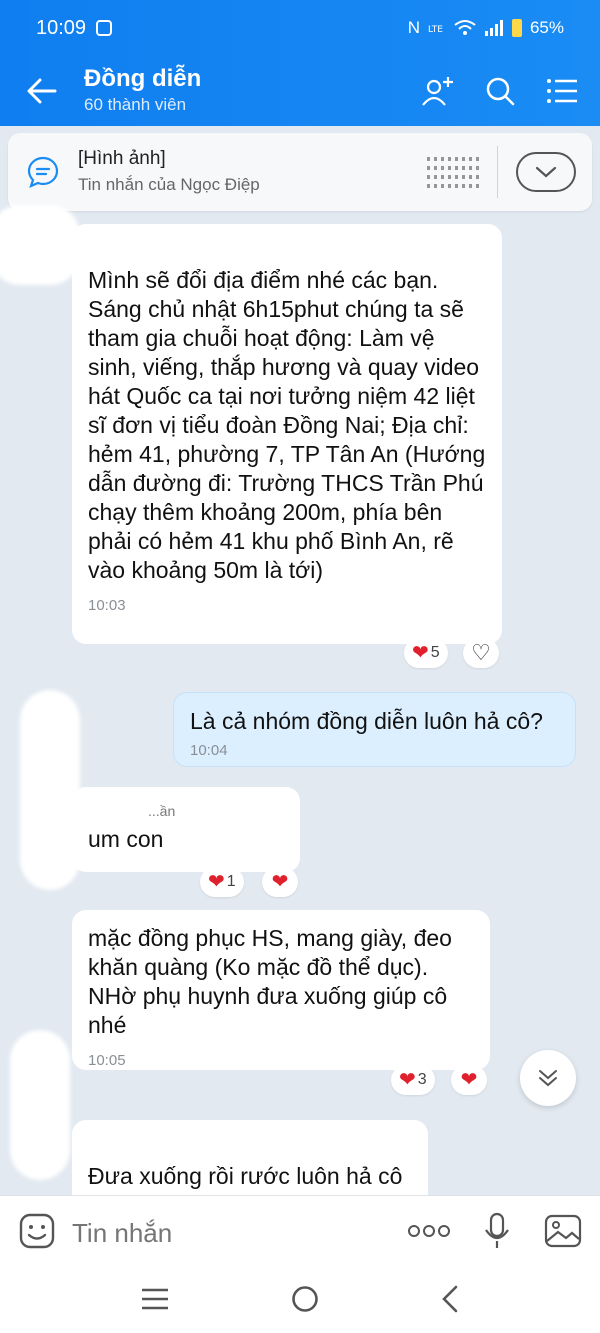 The image size is (600, 1333). Describe the element at coordinates (497, 172) in the screenshot. I see `divider` at that location.